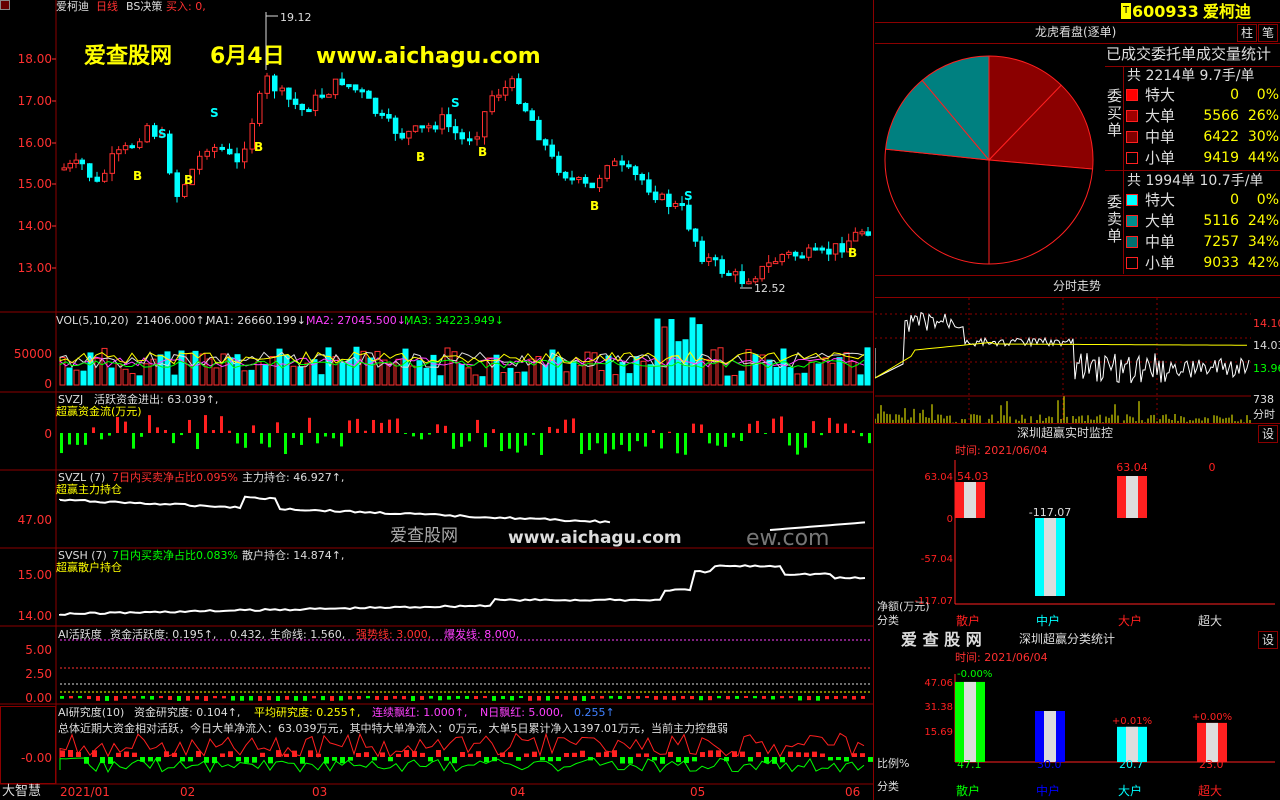 The height and width of the screenshot is (800, 1280). Describe the element at coordinates (1263, 137) in the screenshot. I see `buy-row-percent: 30%` at that location.